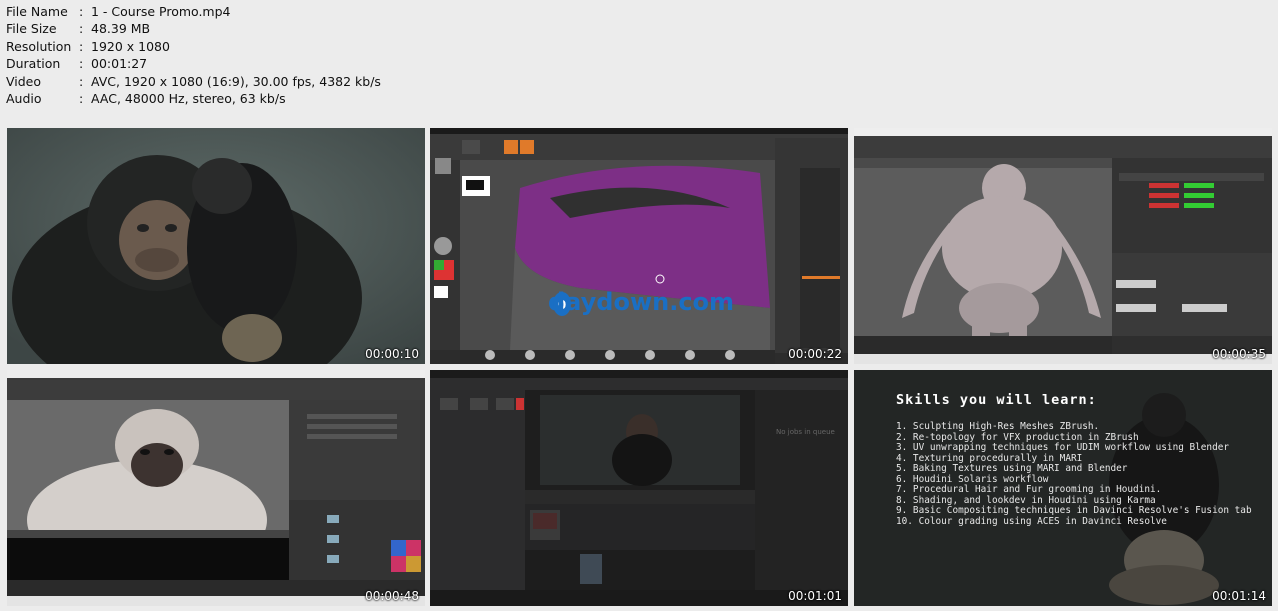 The image size is (1278, 611). What do you see at coordinates (37, 11) in the screenshot?
I see `info-key: File Name` at bounding box center [37, 11].